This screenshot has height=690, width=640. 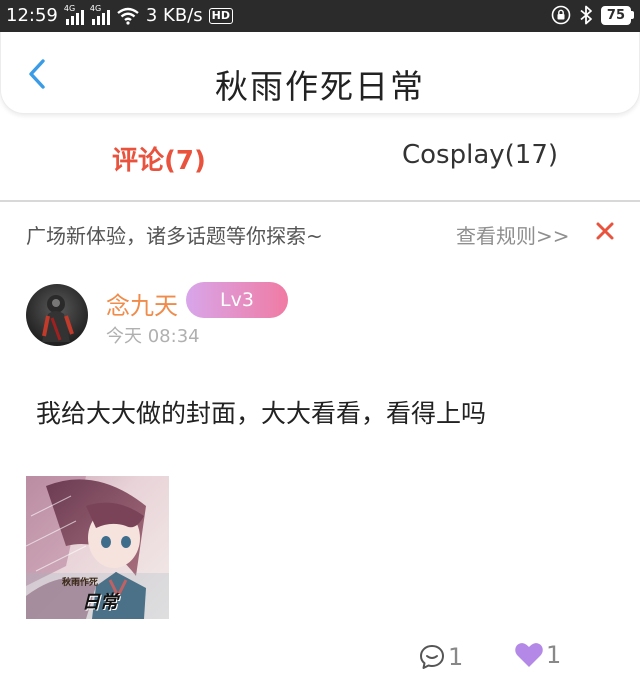 What do you see at coordinates (456, 657) in the screenshot?
I see `comment-count: 1` at bounding box center [456, 657].